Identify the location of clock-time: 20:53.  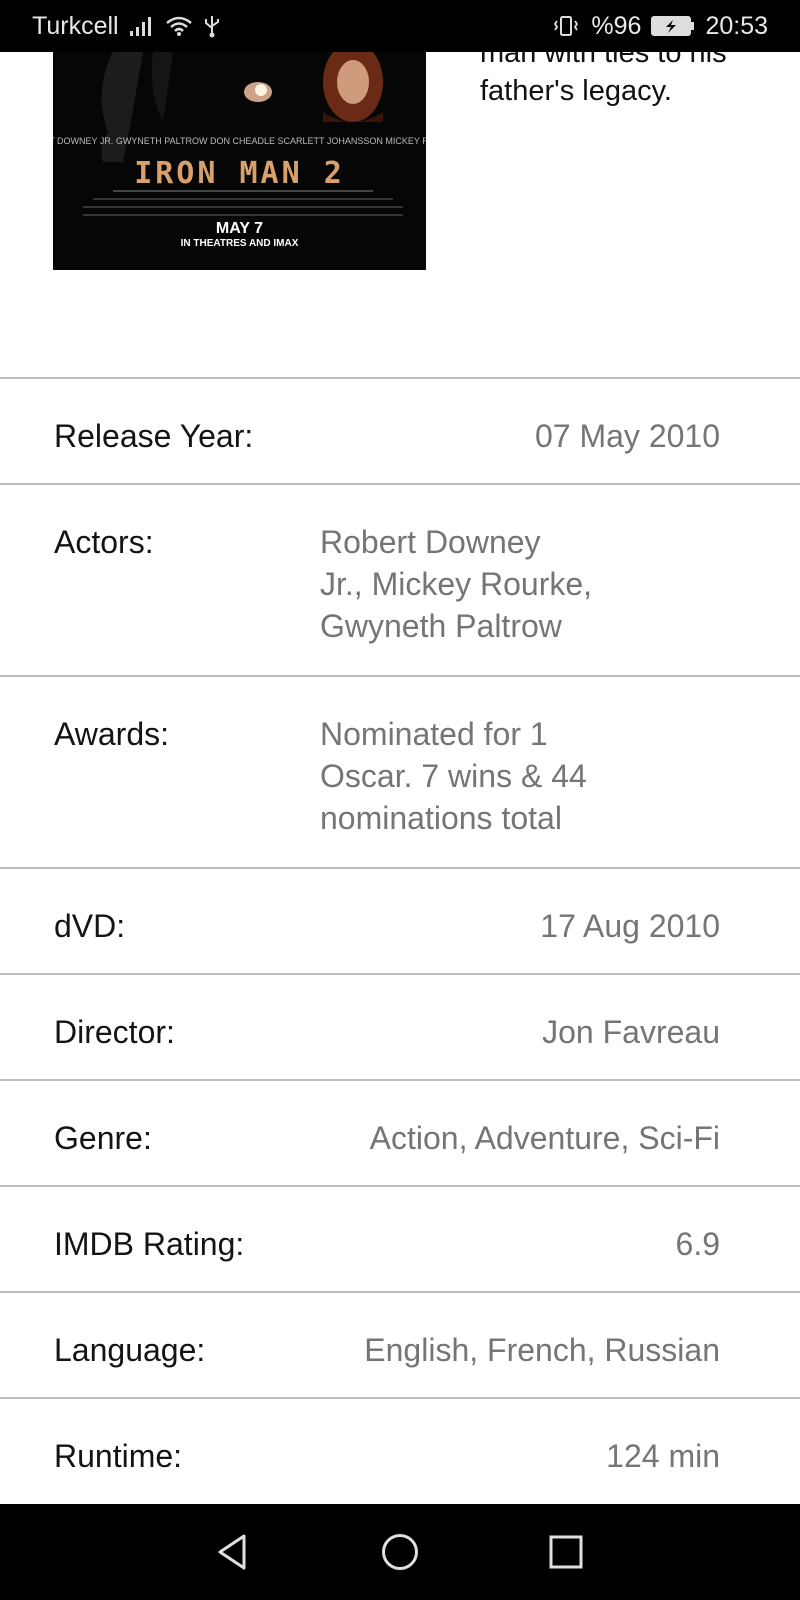
(736, 25).